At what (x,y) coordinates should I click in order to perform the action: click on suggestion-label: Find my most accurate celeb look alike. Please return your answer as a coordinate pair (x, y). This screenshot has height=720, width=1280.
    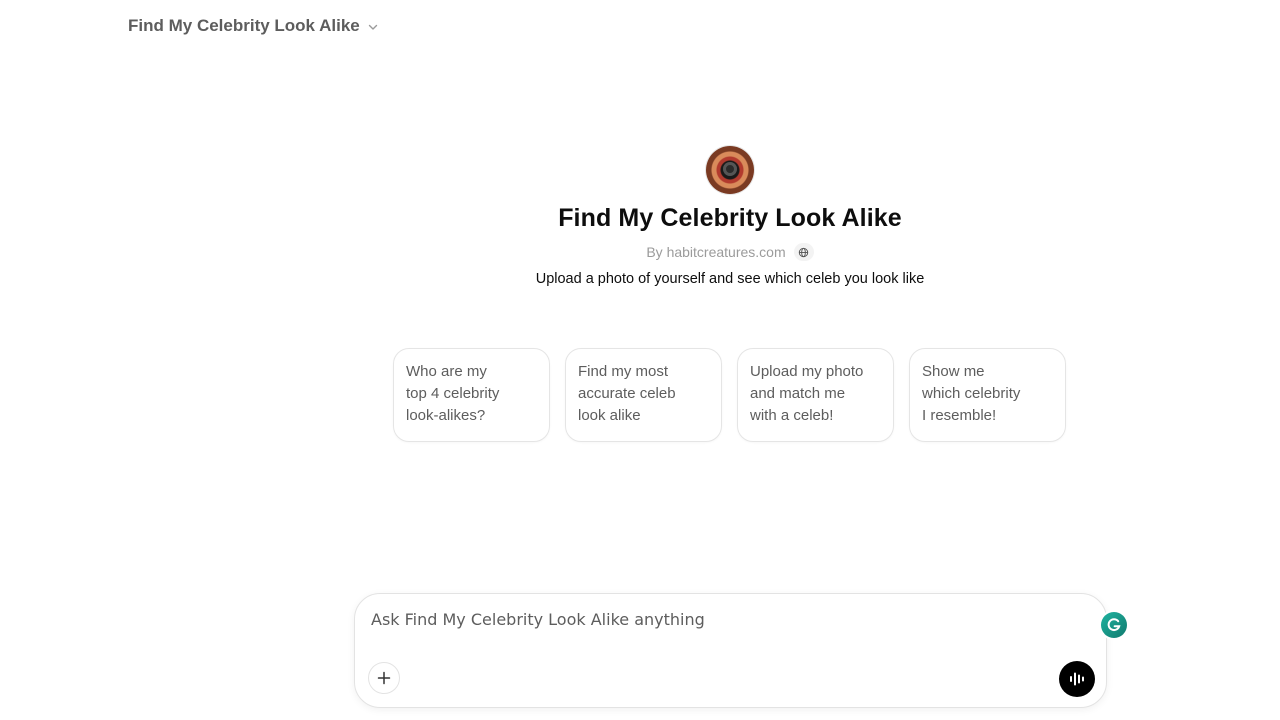
    Looking at the image, I should click on (627, 393).